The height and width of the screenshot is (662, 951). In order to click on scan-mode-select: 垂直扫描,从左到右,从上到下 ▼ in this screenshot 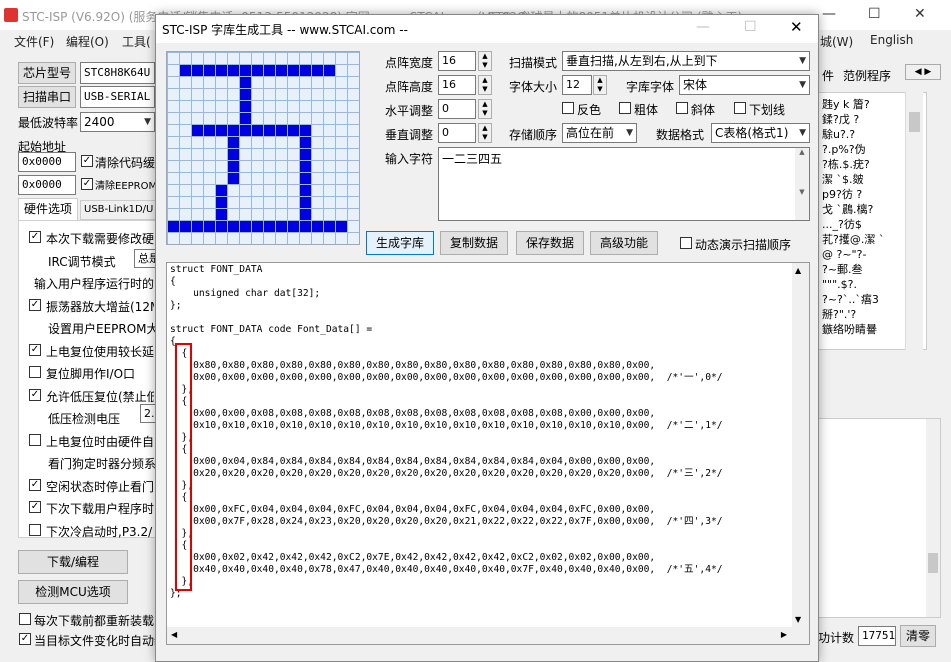, I will do `click(686, 61)`.